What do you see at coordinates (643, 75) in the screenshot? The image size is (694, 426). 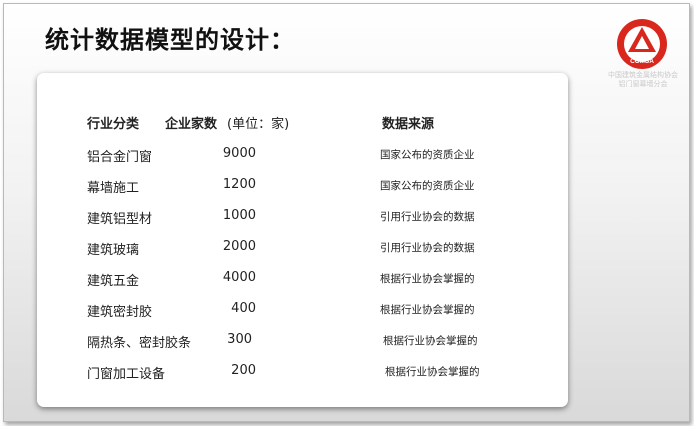 I see `logo-subtitle-line: 中国建筑金属结构协会` at bounding box center [643, 75].